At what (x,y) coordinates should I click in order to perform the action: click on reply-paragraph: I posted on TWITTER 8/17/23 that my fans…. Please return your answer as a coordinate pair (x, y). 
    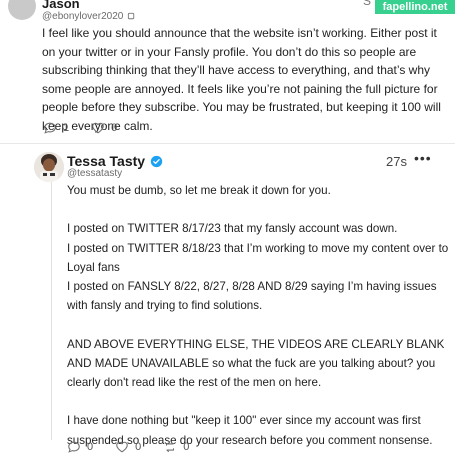
    Looking at the image, I should click on (232, 229).